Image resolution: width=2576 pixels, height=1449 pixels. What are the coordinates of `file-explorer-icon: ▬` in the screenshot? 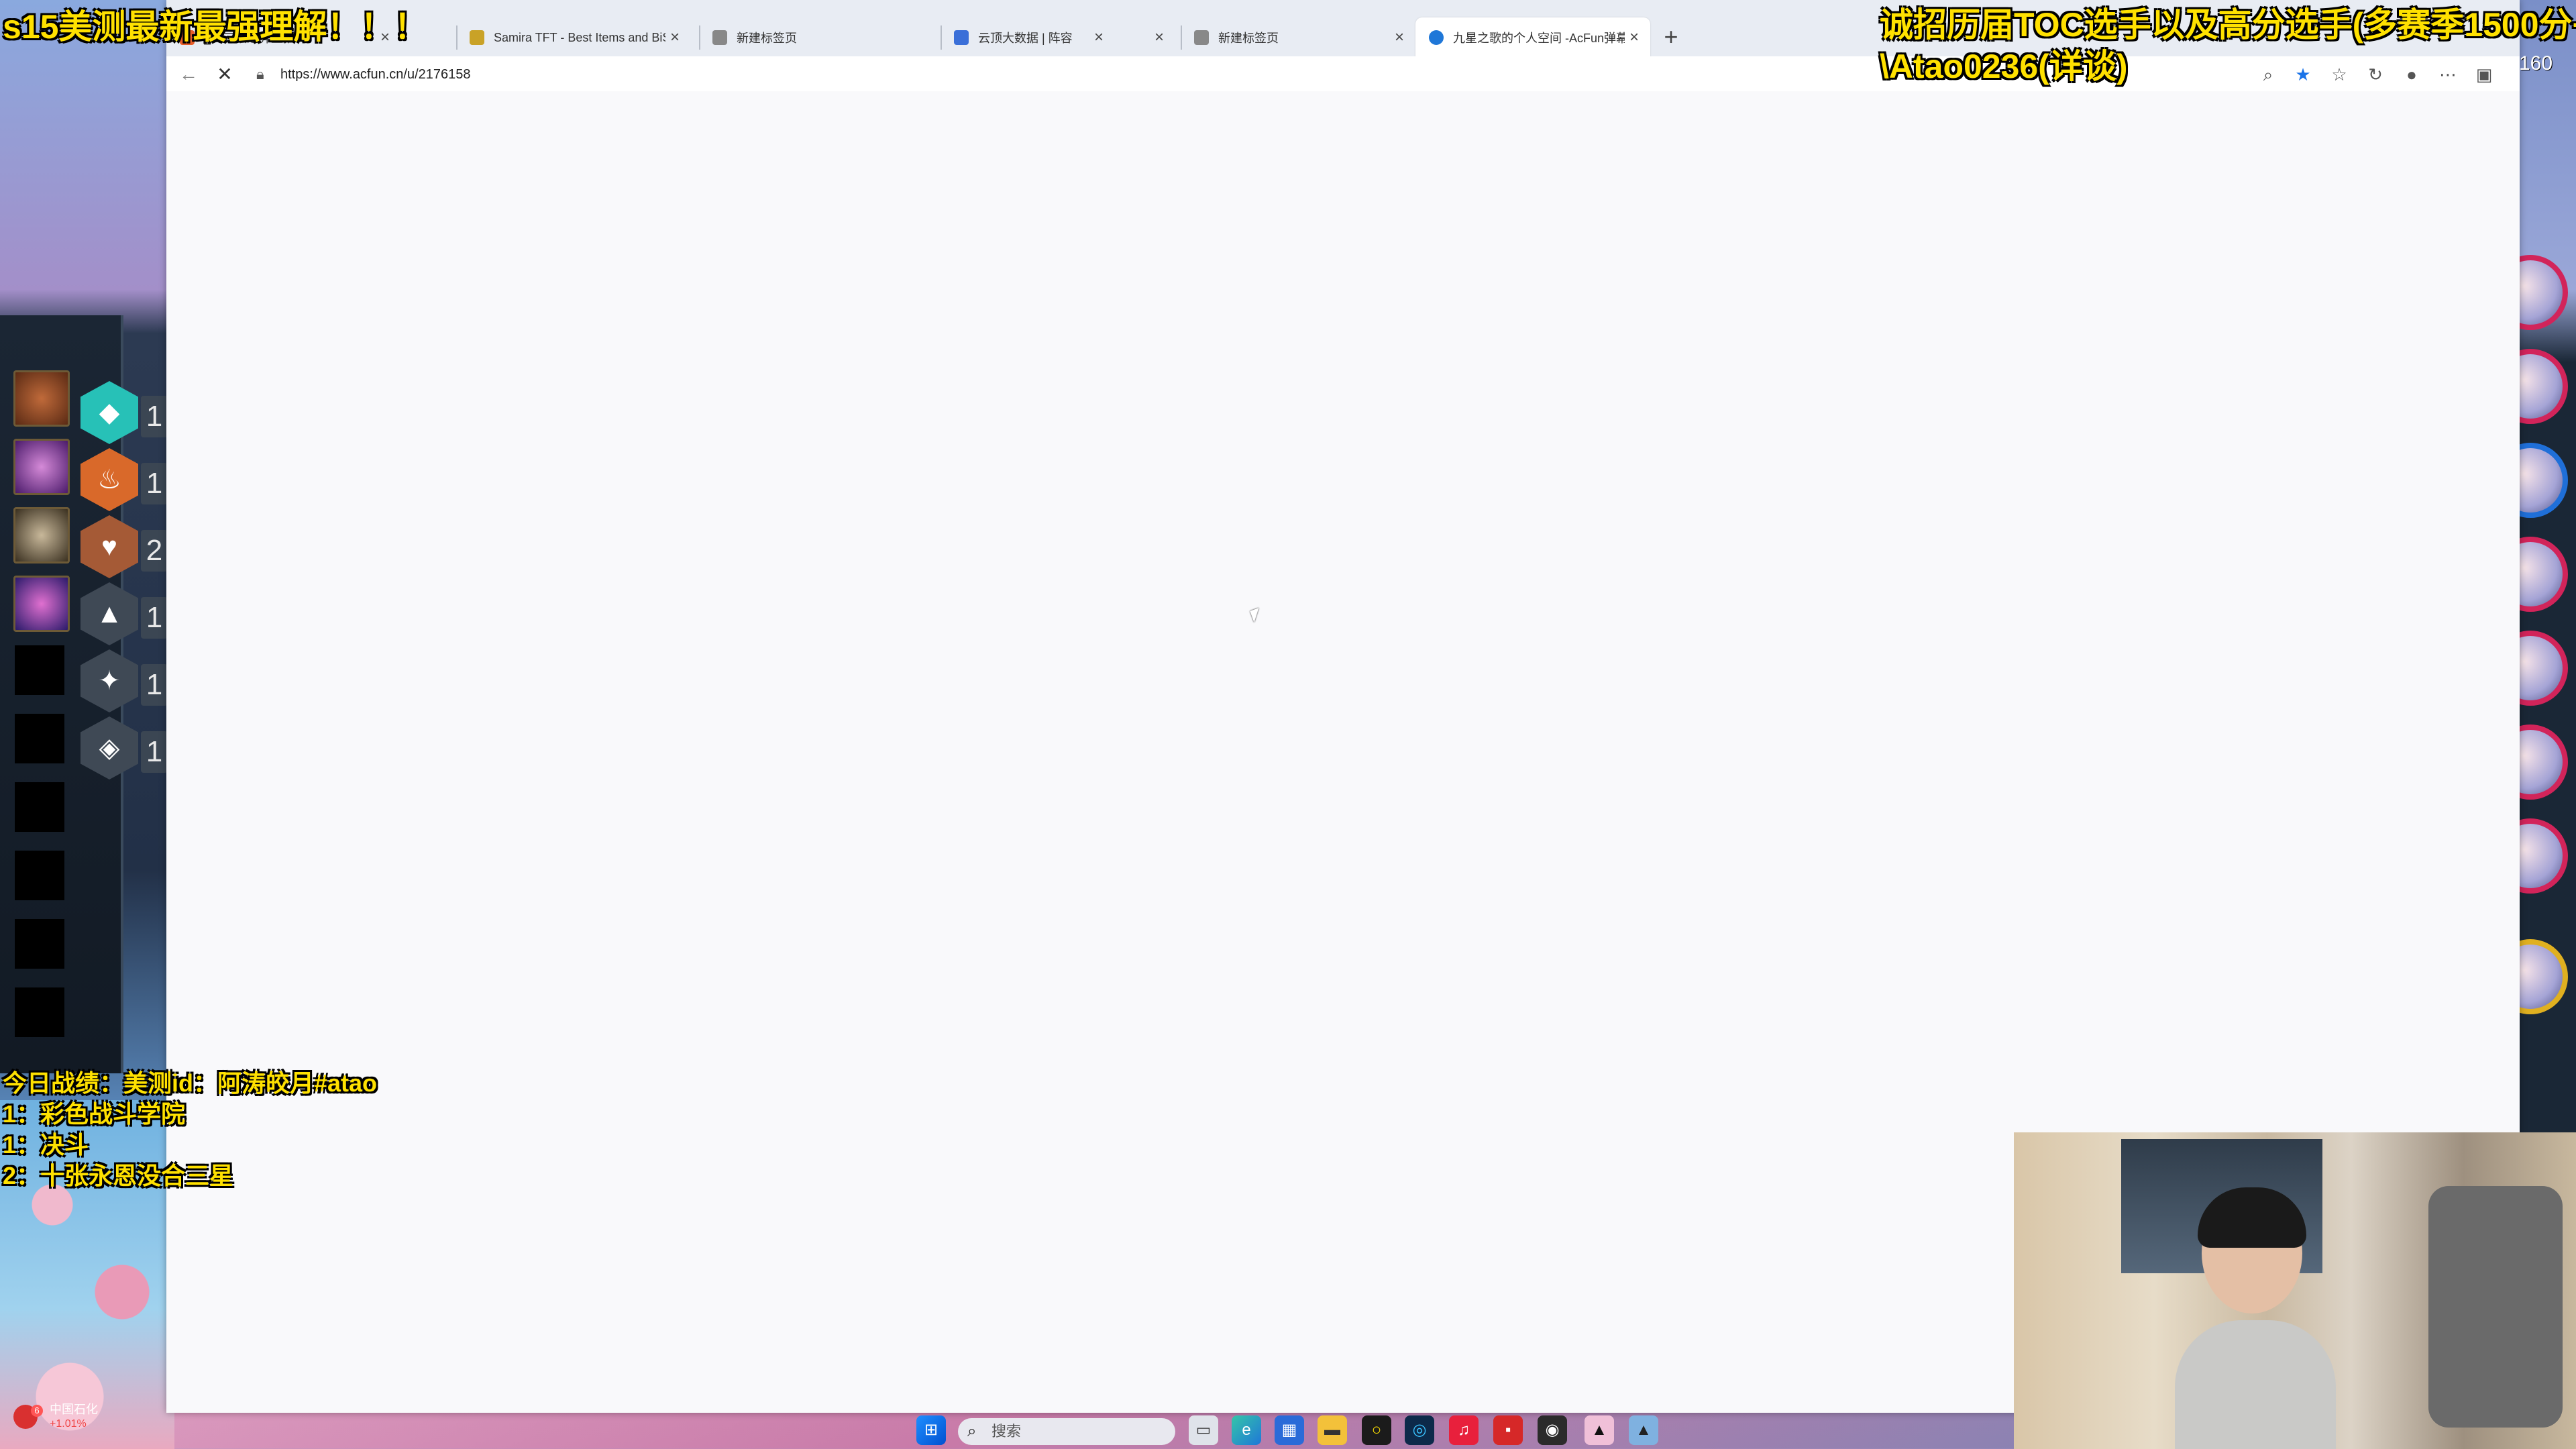 It's located at (1332, 1430).